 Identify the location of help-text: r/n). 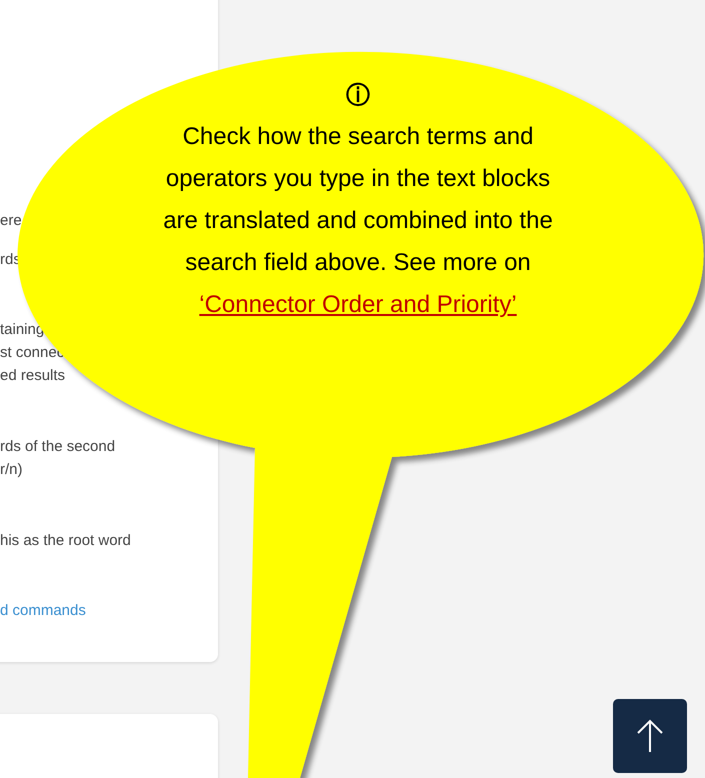
(12, 470).